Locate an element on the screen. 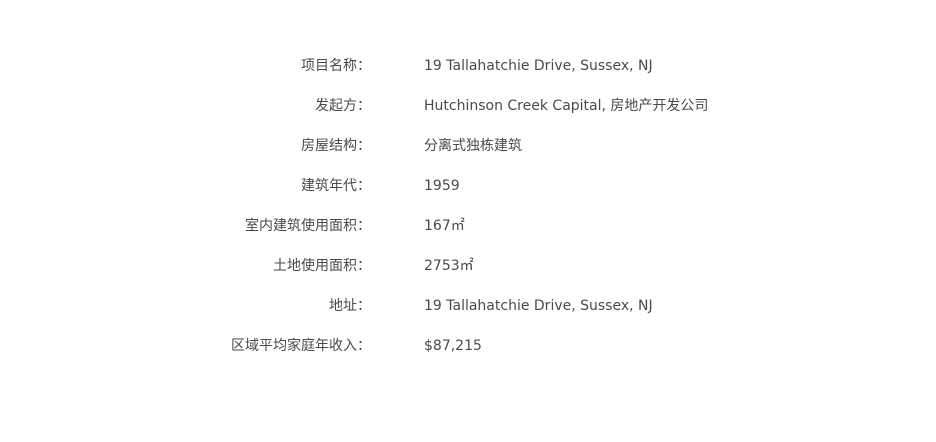  build-year-value: 1959 is located at coordinates (442, 186).